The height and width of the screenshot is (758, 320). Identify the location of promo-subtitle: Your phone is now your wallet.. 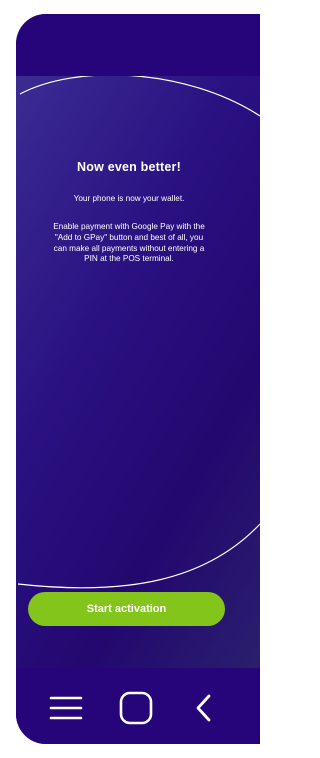
(129, 198).